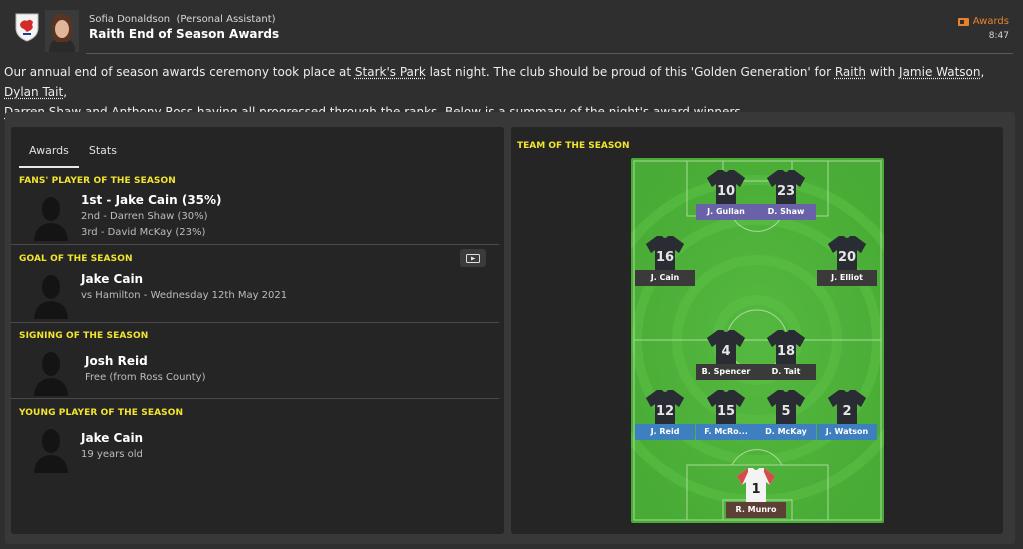 Image resolution: width=1023 pixels, height=549 pixels. Describe the element at coordinates (665, 257) in the screenshot. I see `shirt-number: 16` at that location.